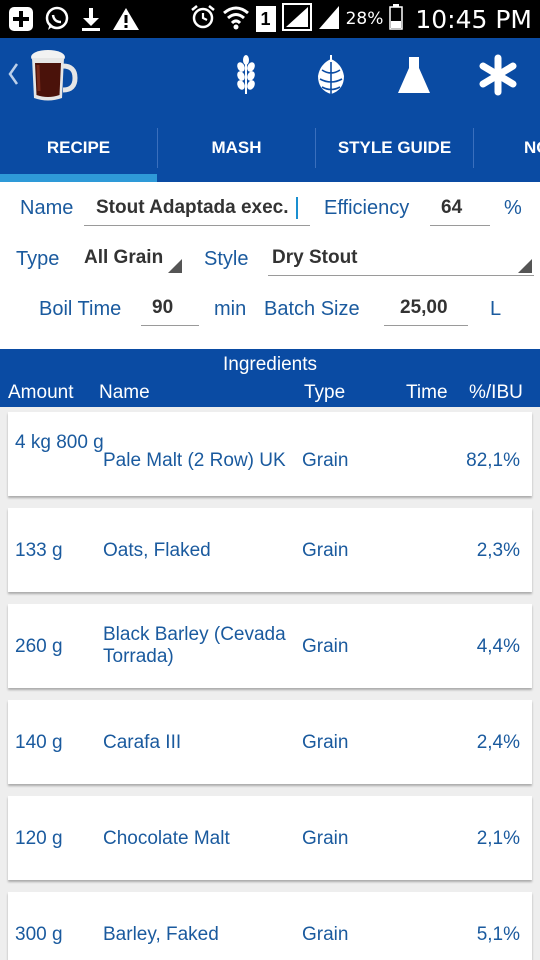 Image resolution: width=540 pixels, height=960 pixels. Describe the element at coordinates (270, 550) in the screenshot. I see `ingredient-row: 133 g Oats, Flaked Grain 2,3%` at that location.